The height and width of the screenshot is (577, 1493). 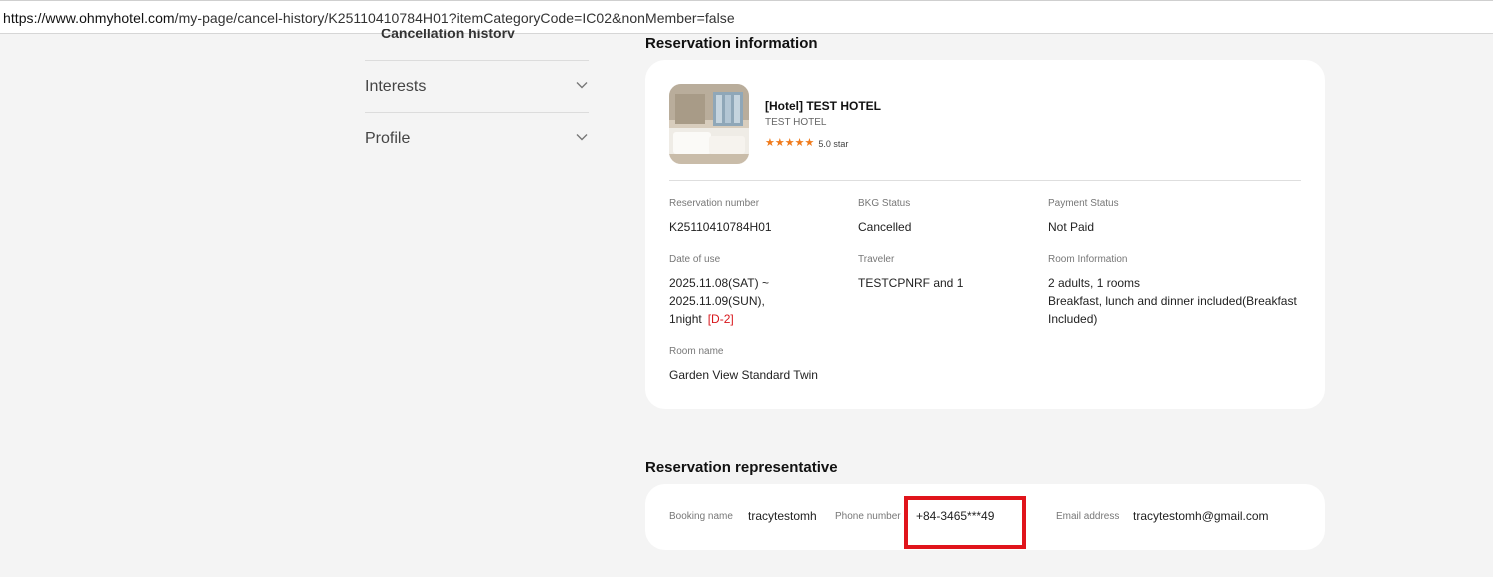 What do you see at coordinates (709, 124) in the screenshot?
I see `hotel-thumbnail` at bounding box center [709, 124].